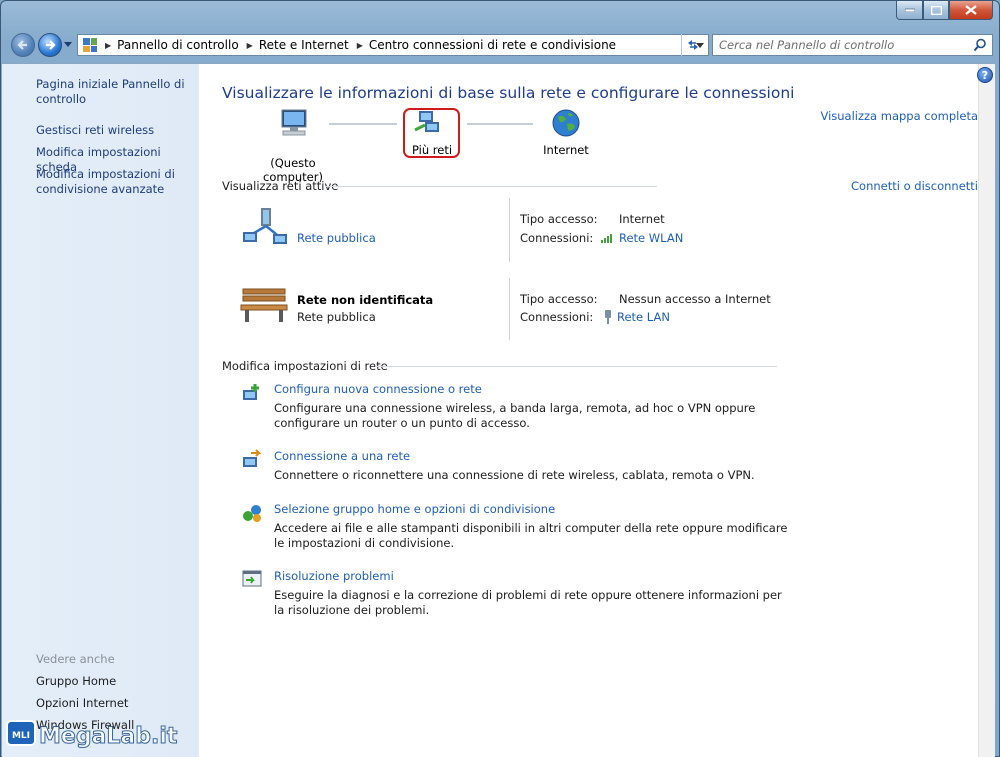 The image size is (1000, 757). I want to click on svg-text: MegaLab.it, so click(108, 736).